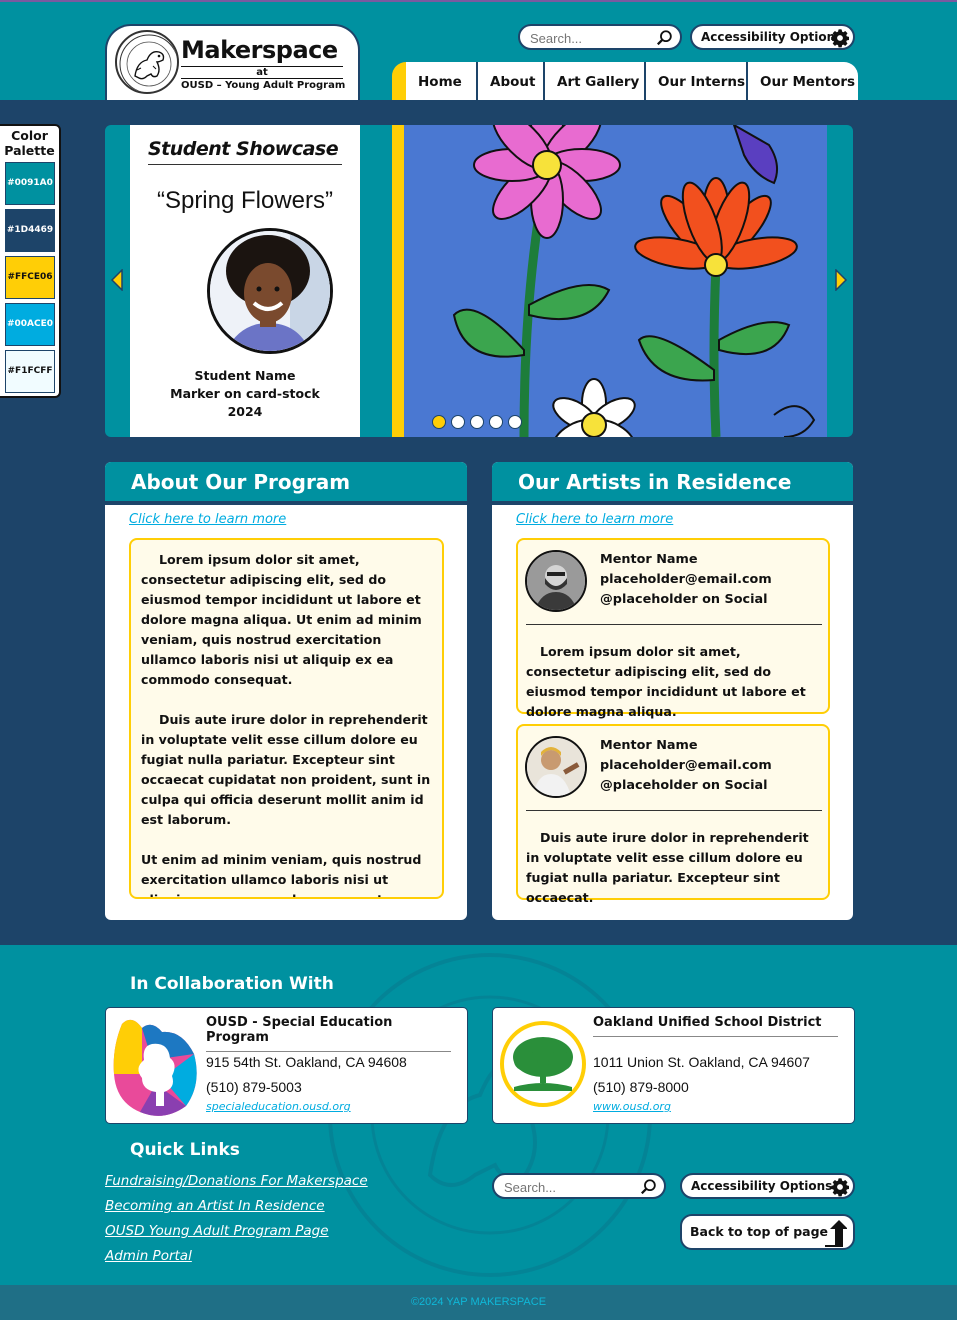 This screenshot has height=1320, width=957. Describe the element at coordinates (836, 1233) in the screenshot. I see `up-arrow-icon` at that location.